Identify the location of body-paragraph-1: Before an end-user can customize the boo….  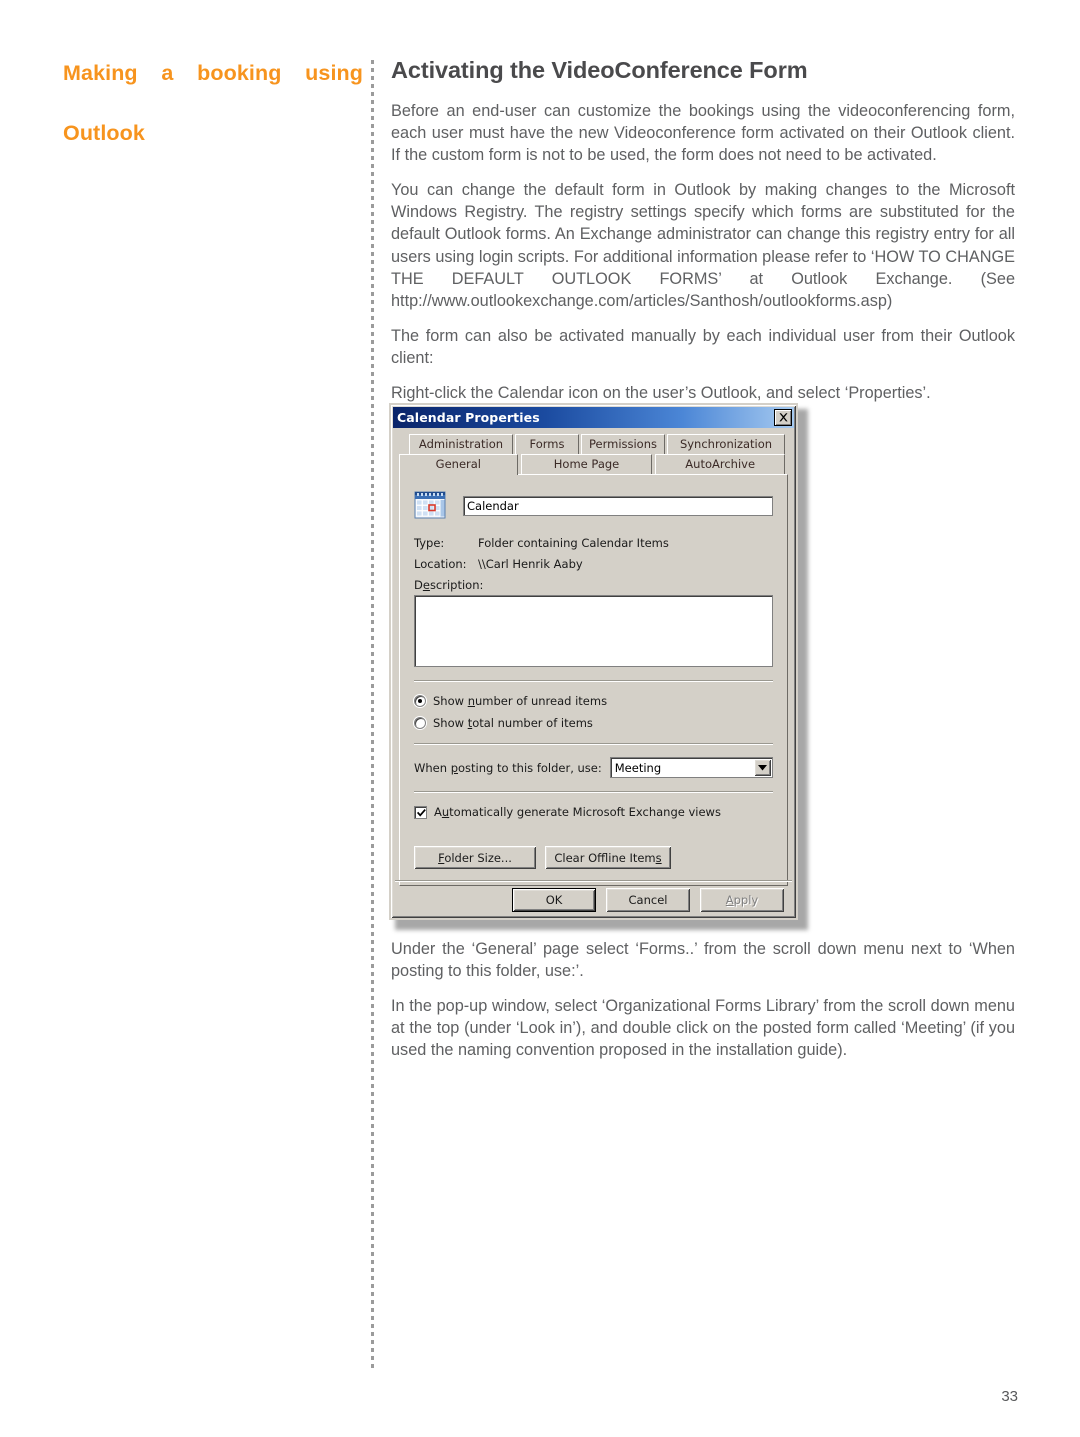
(703, 133).